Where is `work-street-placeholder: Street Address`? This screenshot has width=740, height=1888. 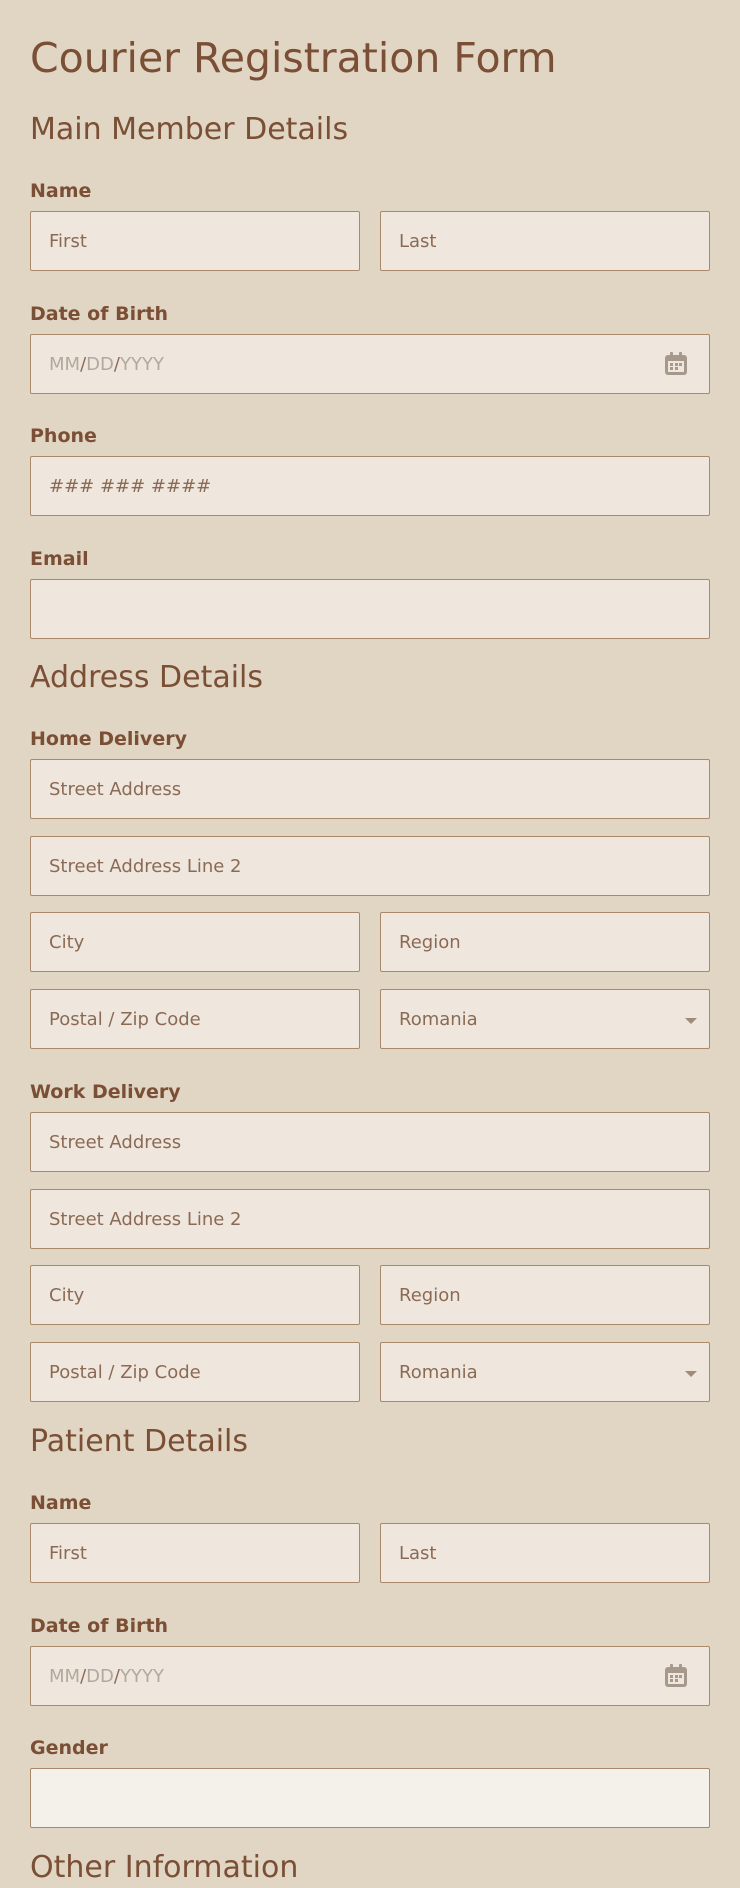
work-street-placeholder: Street Address is located at coordinates (115, 1142).